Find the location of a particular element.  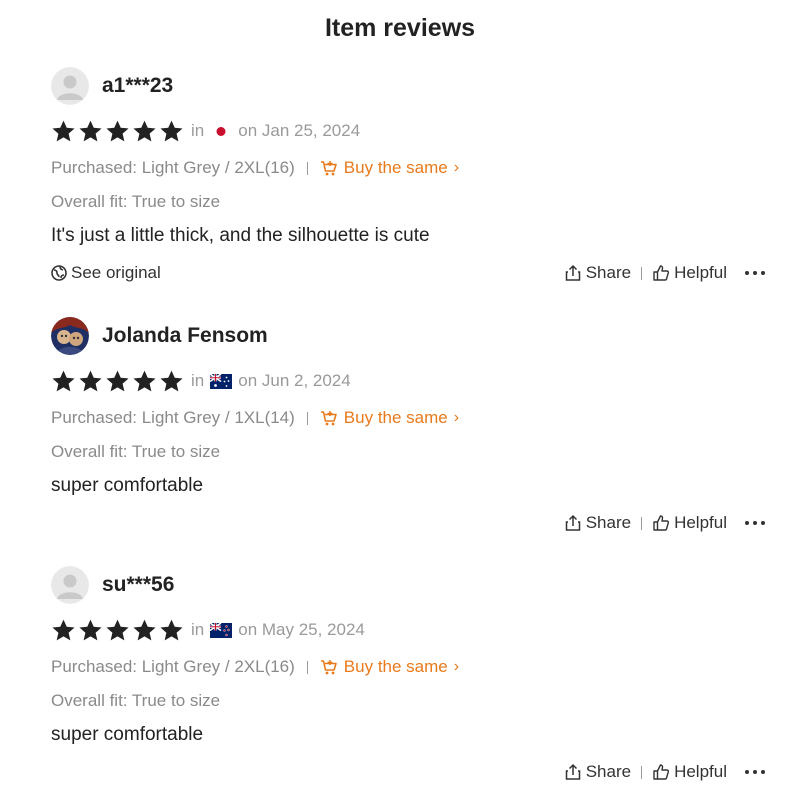

reviewer-name: Jolanda Fensom is located at coordinates (185, 335).